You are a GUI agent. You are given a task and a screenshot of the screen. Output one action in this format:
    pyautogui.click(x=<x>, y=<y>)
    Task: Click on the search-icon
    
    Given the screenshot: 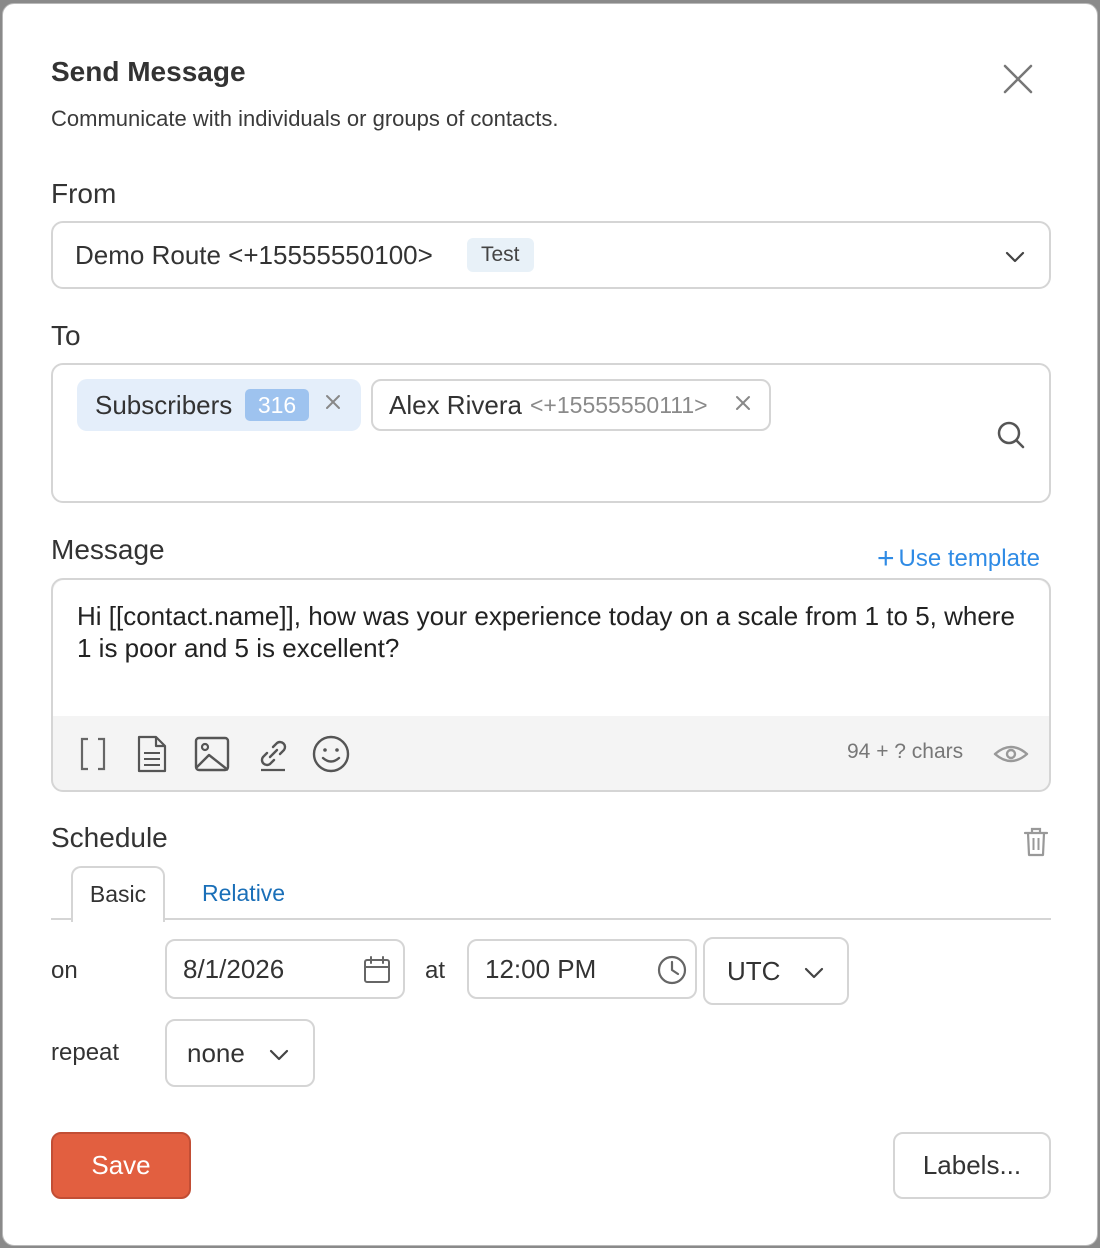 What is the action you would take?
    pyautogui.click(x=1011, y=435)
    